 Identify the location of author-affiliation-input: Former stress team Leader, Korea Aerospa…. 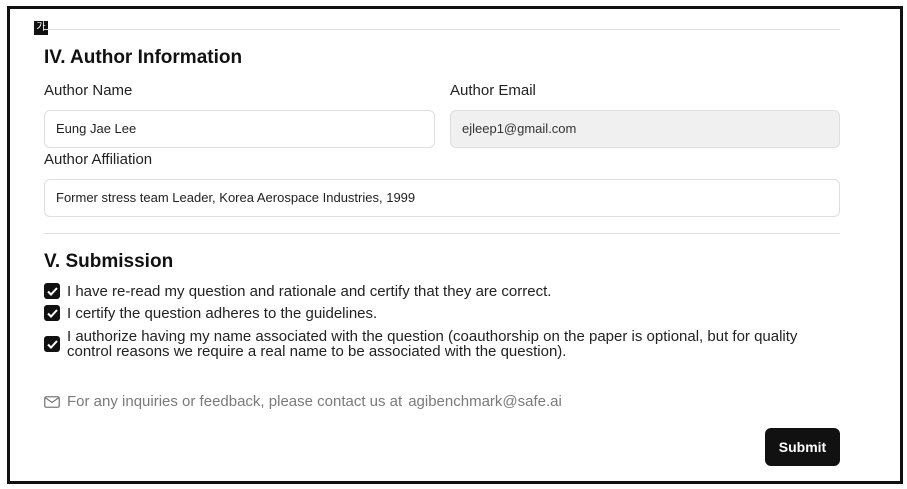
(442, 198).